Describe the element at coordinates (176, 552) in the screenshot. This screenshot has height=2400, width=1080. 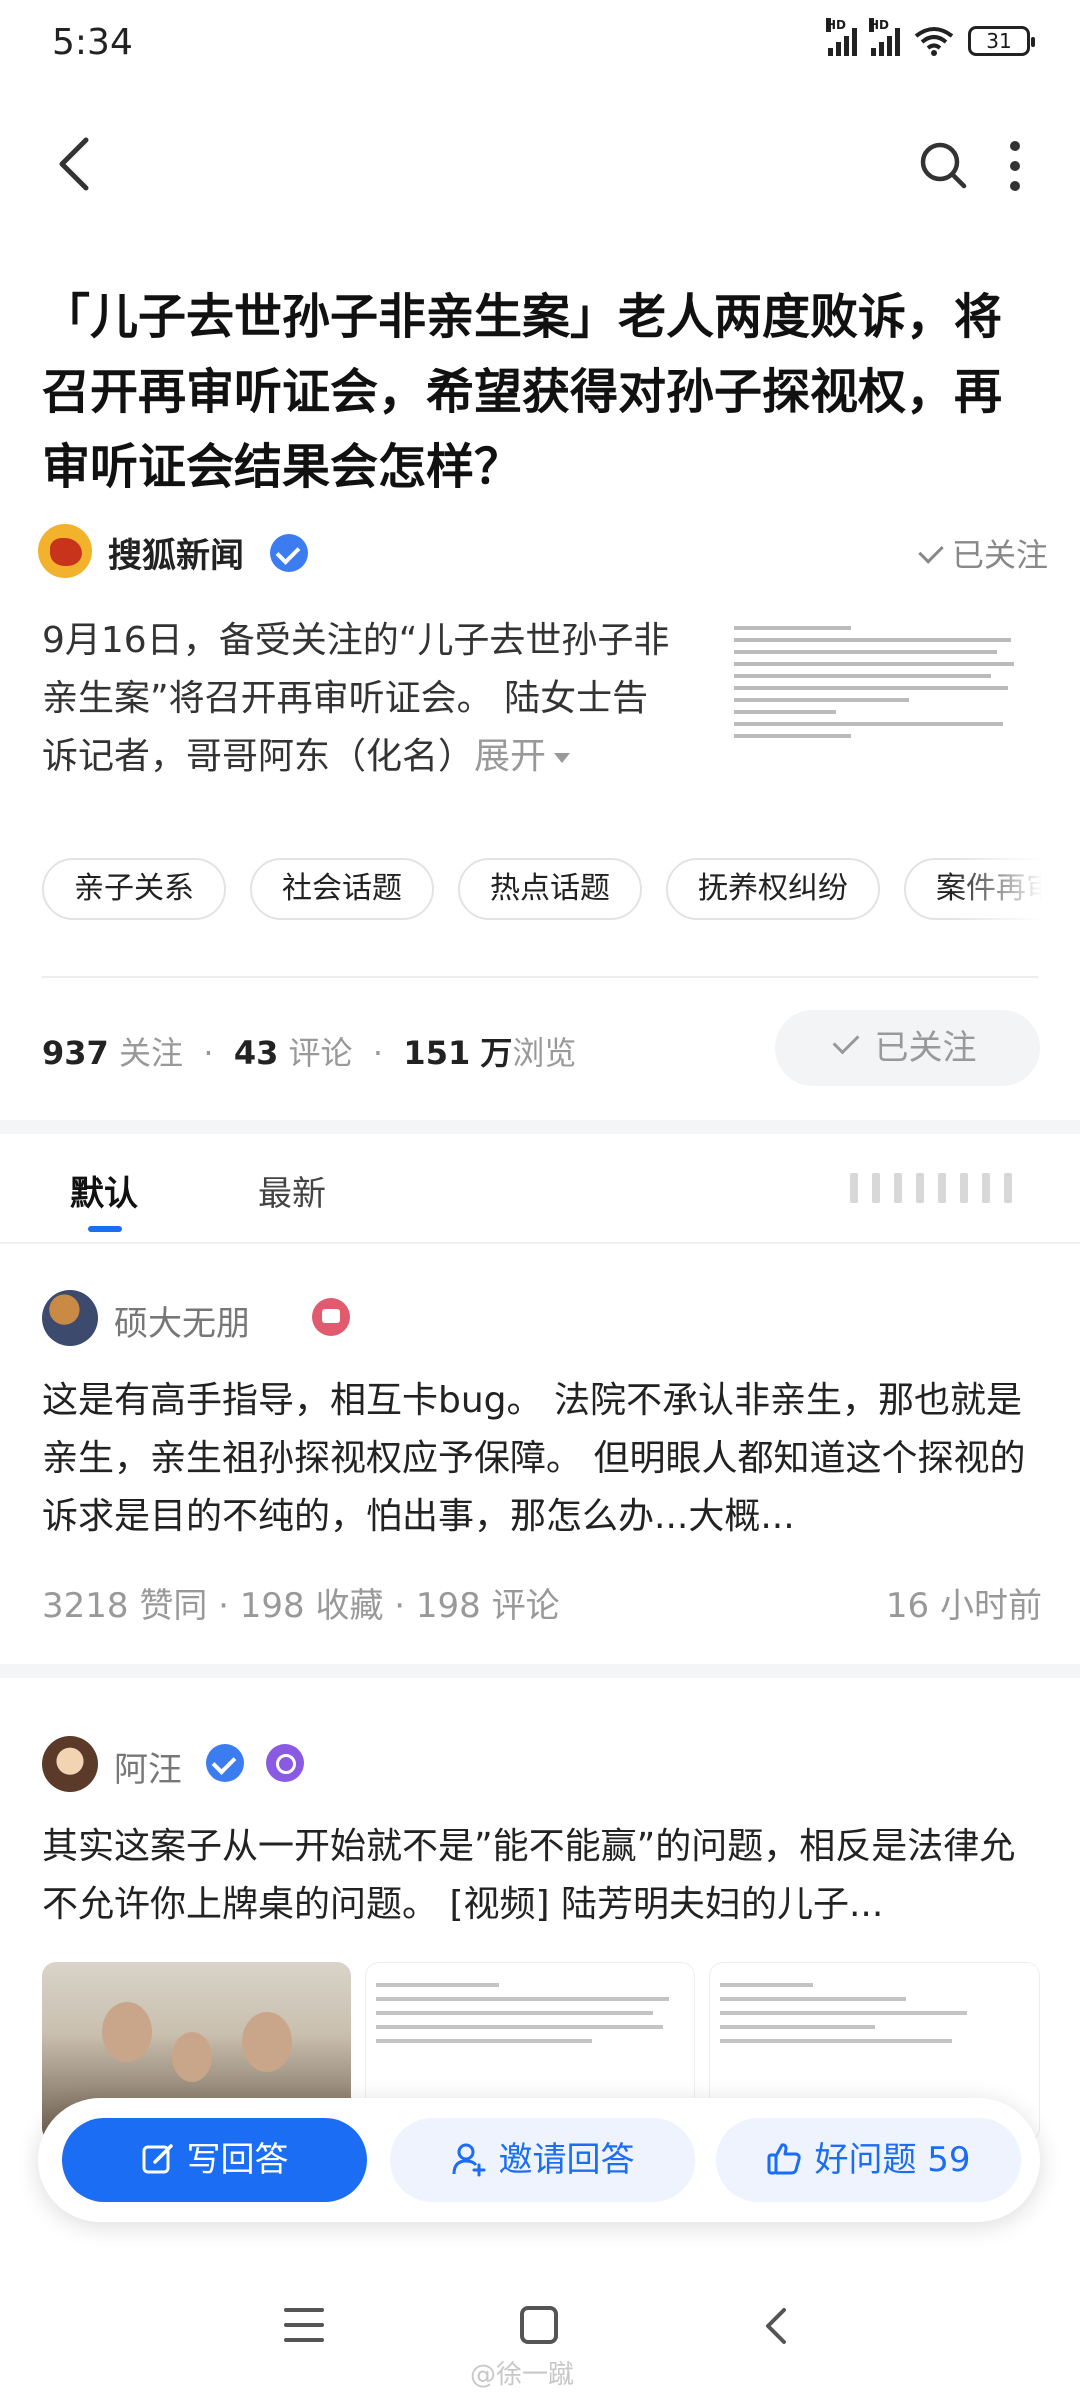
I see `source-name: 搜狐新闻` at that location.